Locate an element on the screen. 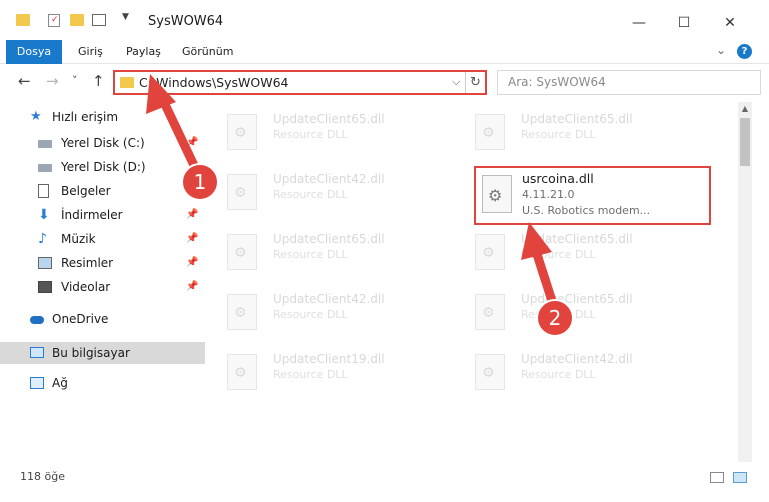 The width and height of the screenshot is (769, 502). help-icon: ? is located at coordinates (744, 51).